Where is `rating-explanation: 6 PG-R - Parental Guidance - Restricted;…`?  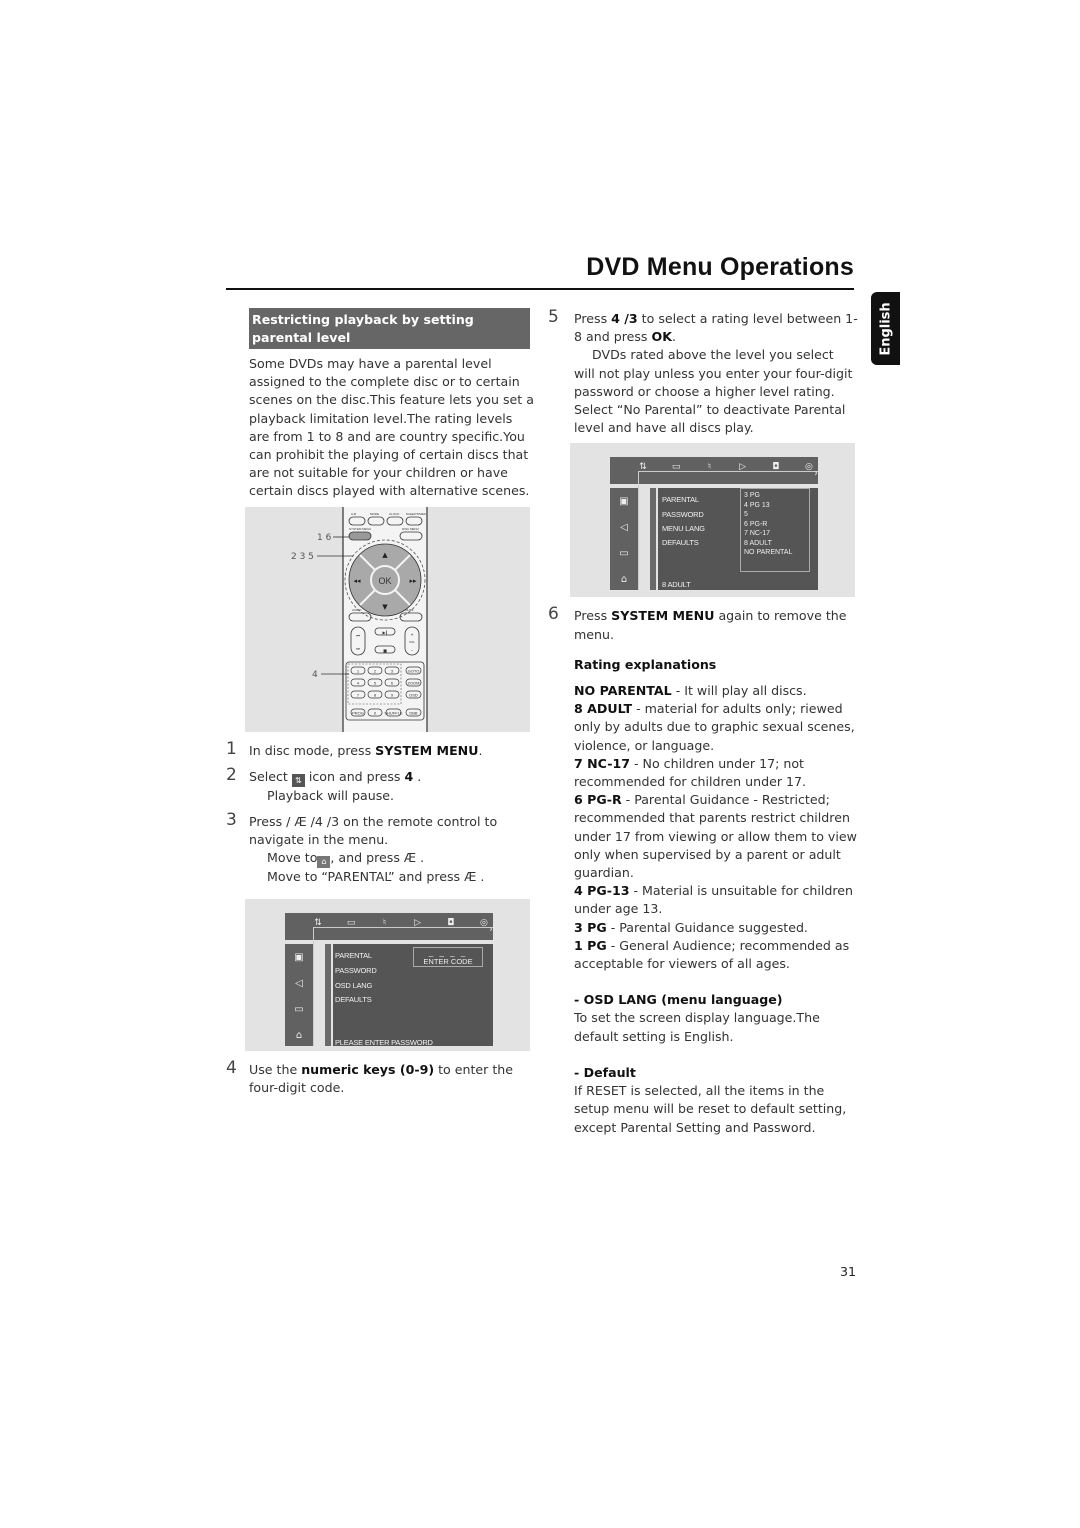
rating-explanation: 6 PG-R - Parental Guidance - Restricted;… is located at coordinates (715, 836).